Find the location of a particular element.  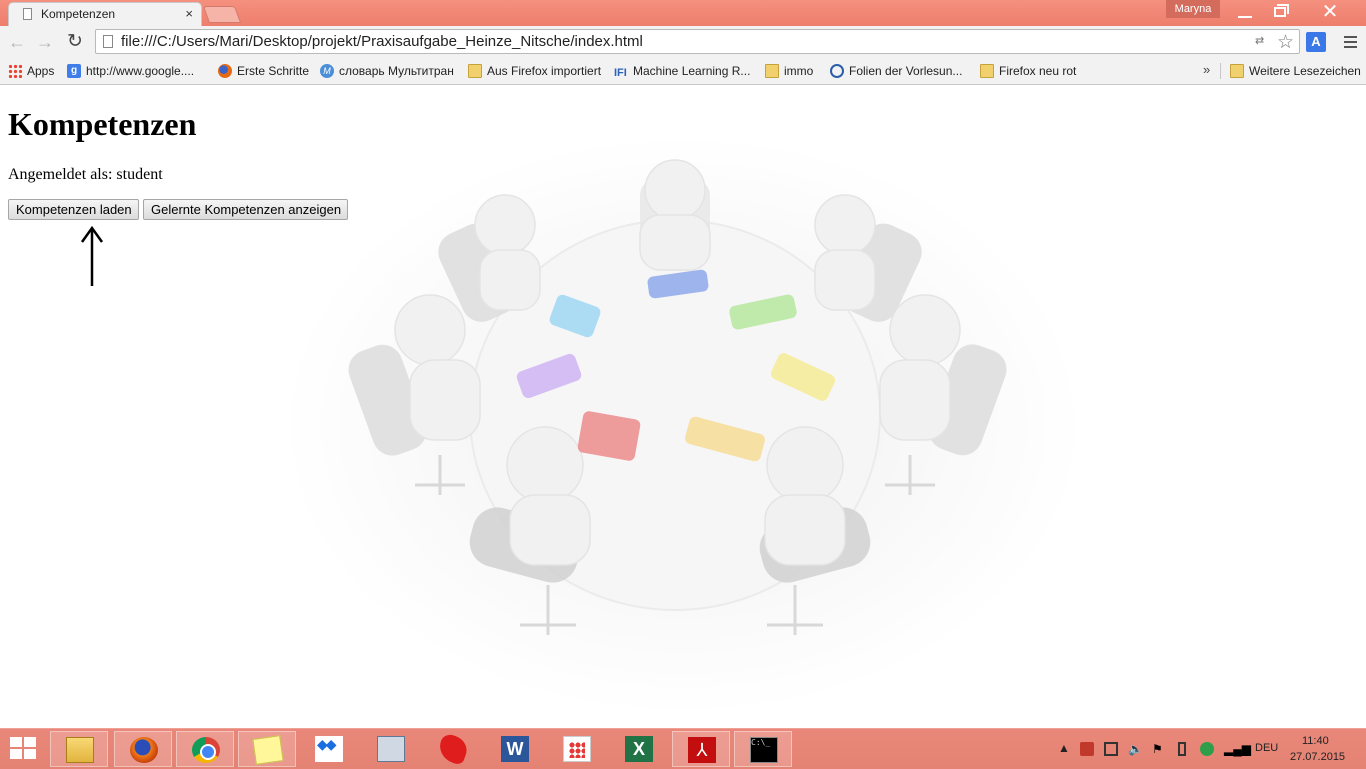

taskbar-excel: X is located at coordinates (639, 749).